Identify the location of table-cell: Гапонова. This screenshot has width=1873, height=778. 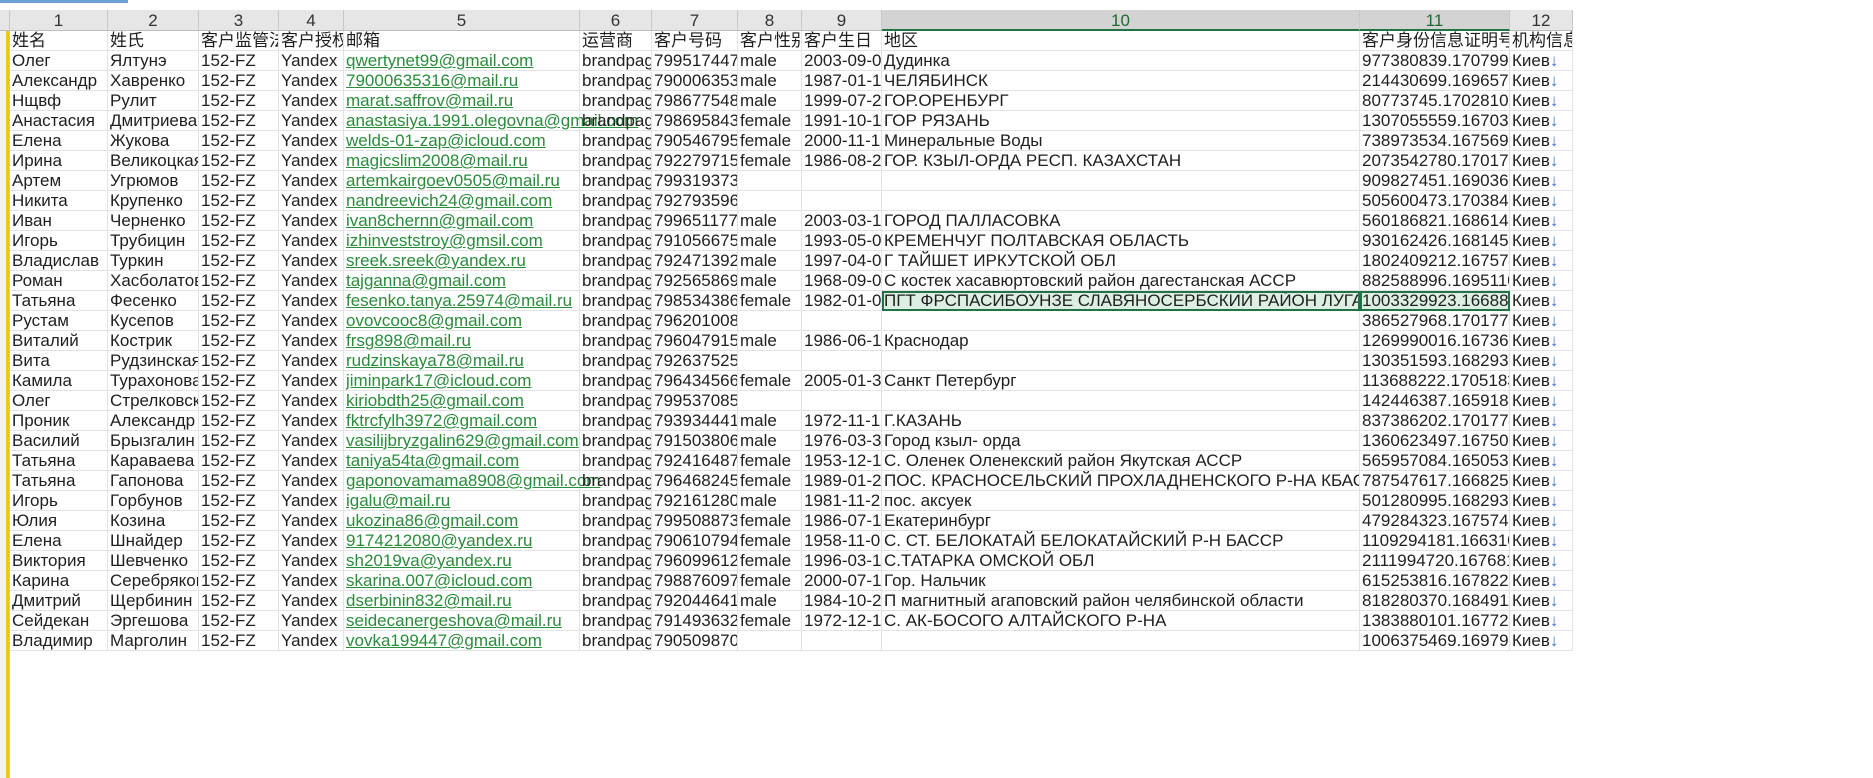
(153, 481).